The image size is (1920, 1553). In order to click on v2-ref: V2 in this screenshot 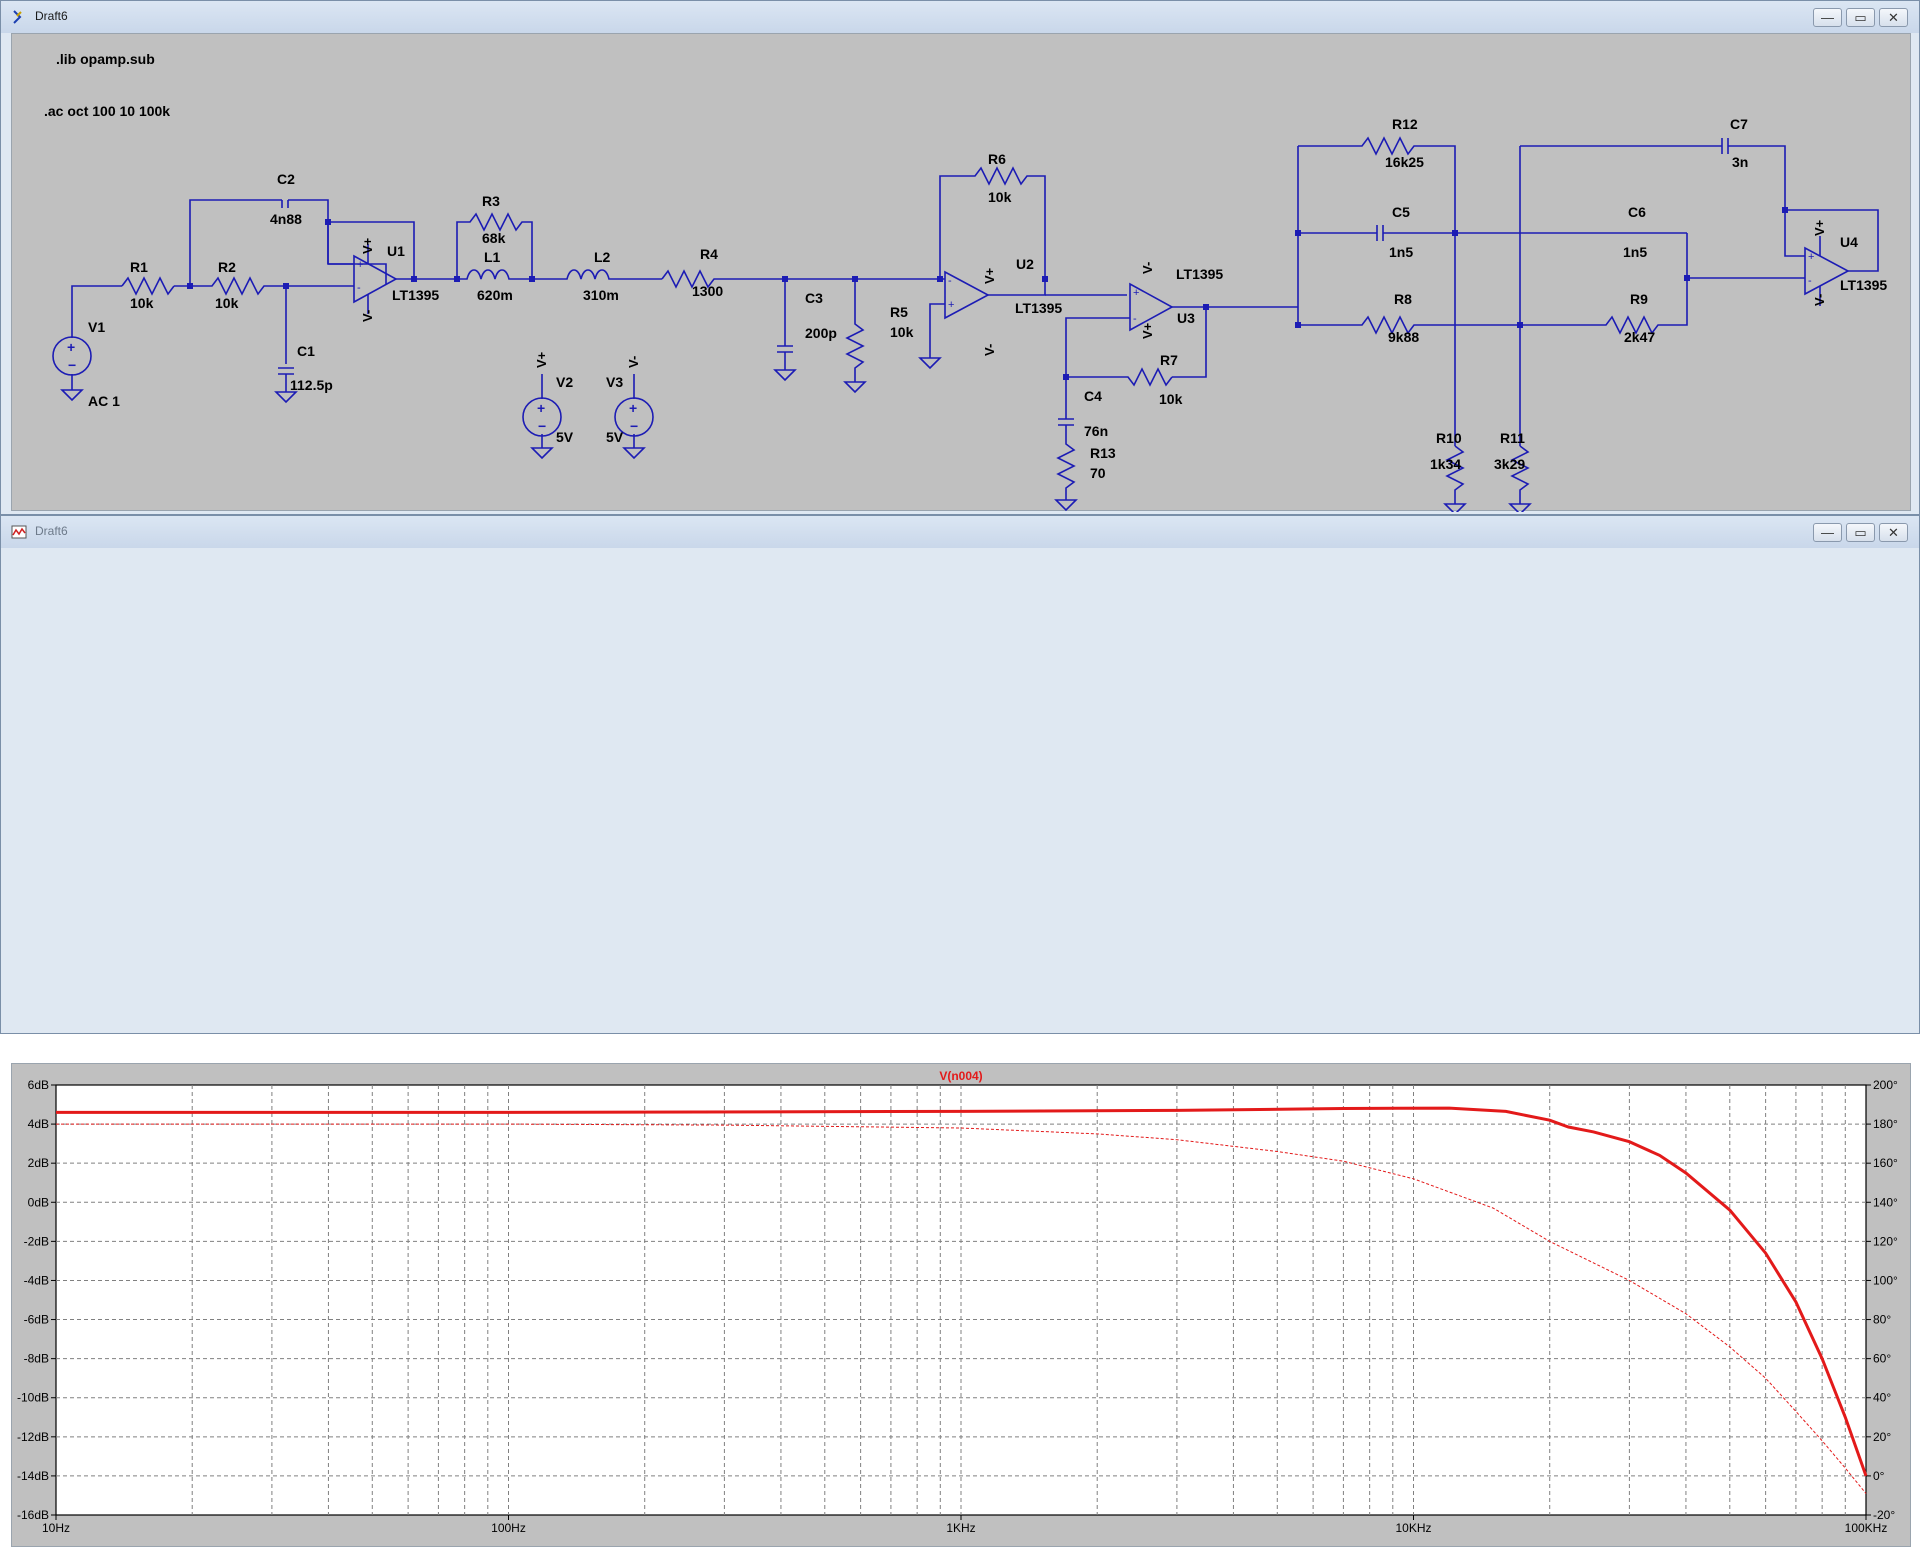, I will do `click(564, 382)`.